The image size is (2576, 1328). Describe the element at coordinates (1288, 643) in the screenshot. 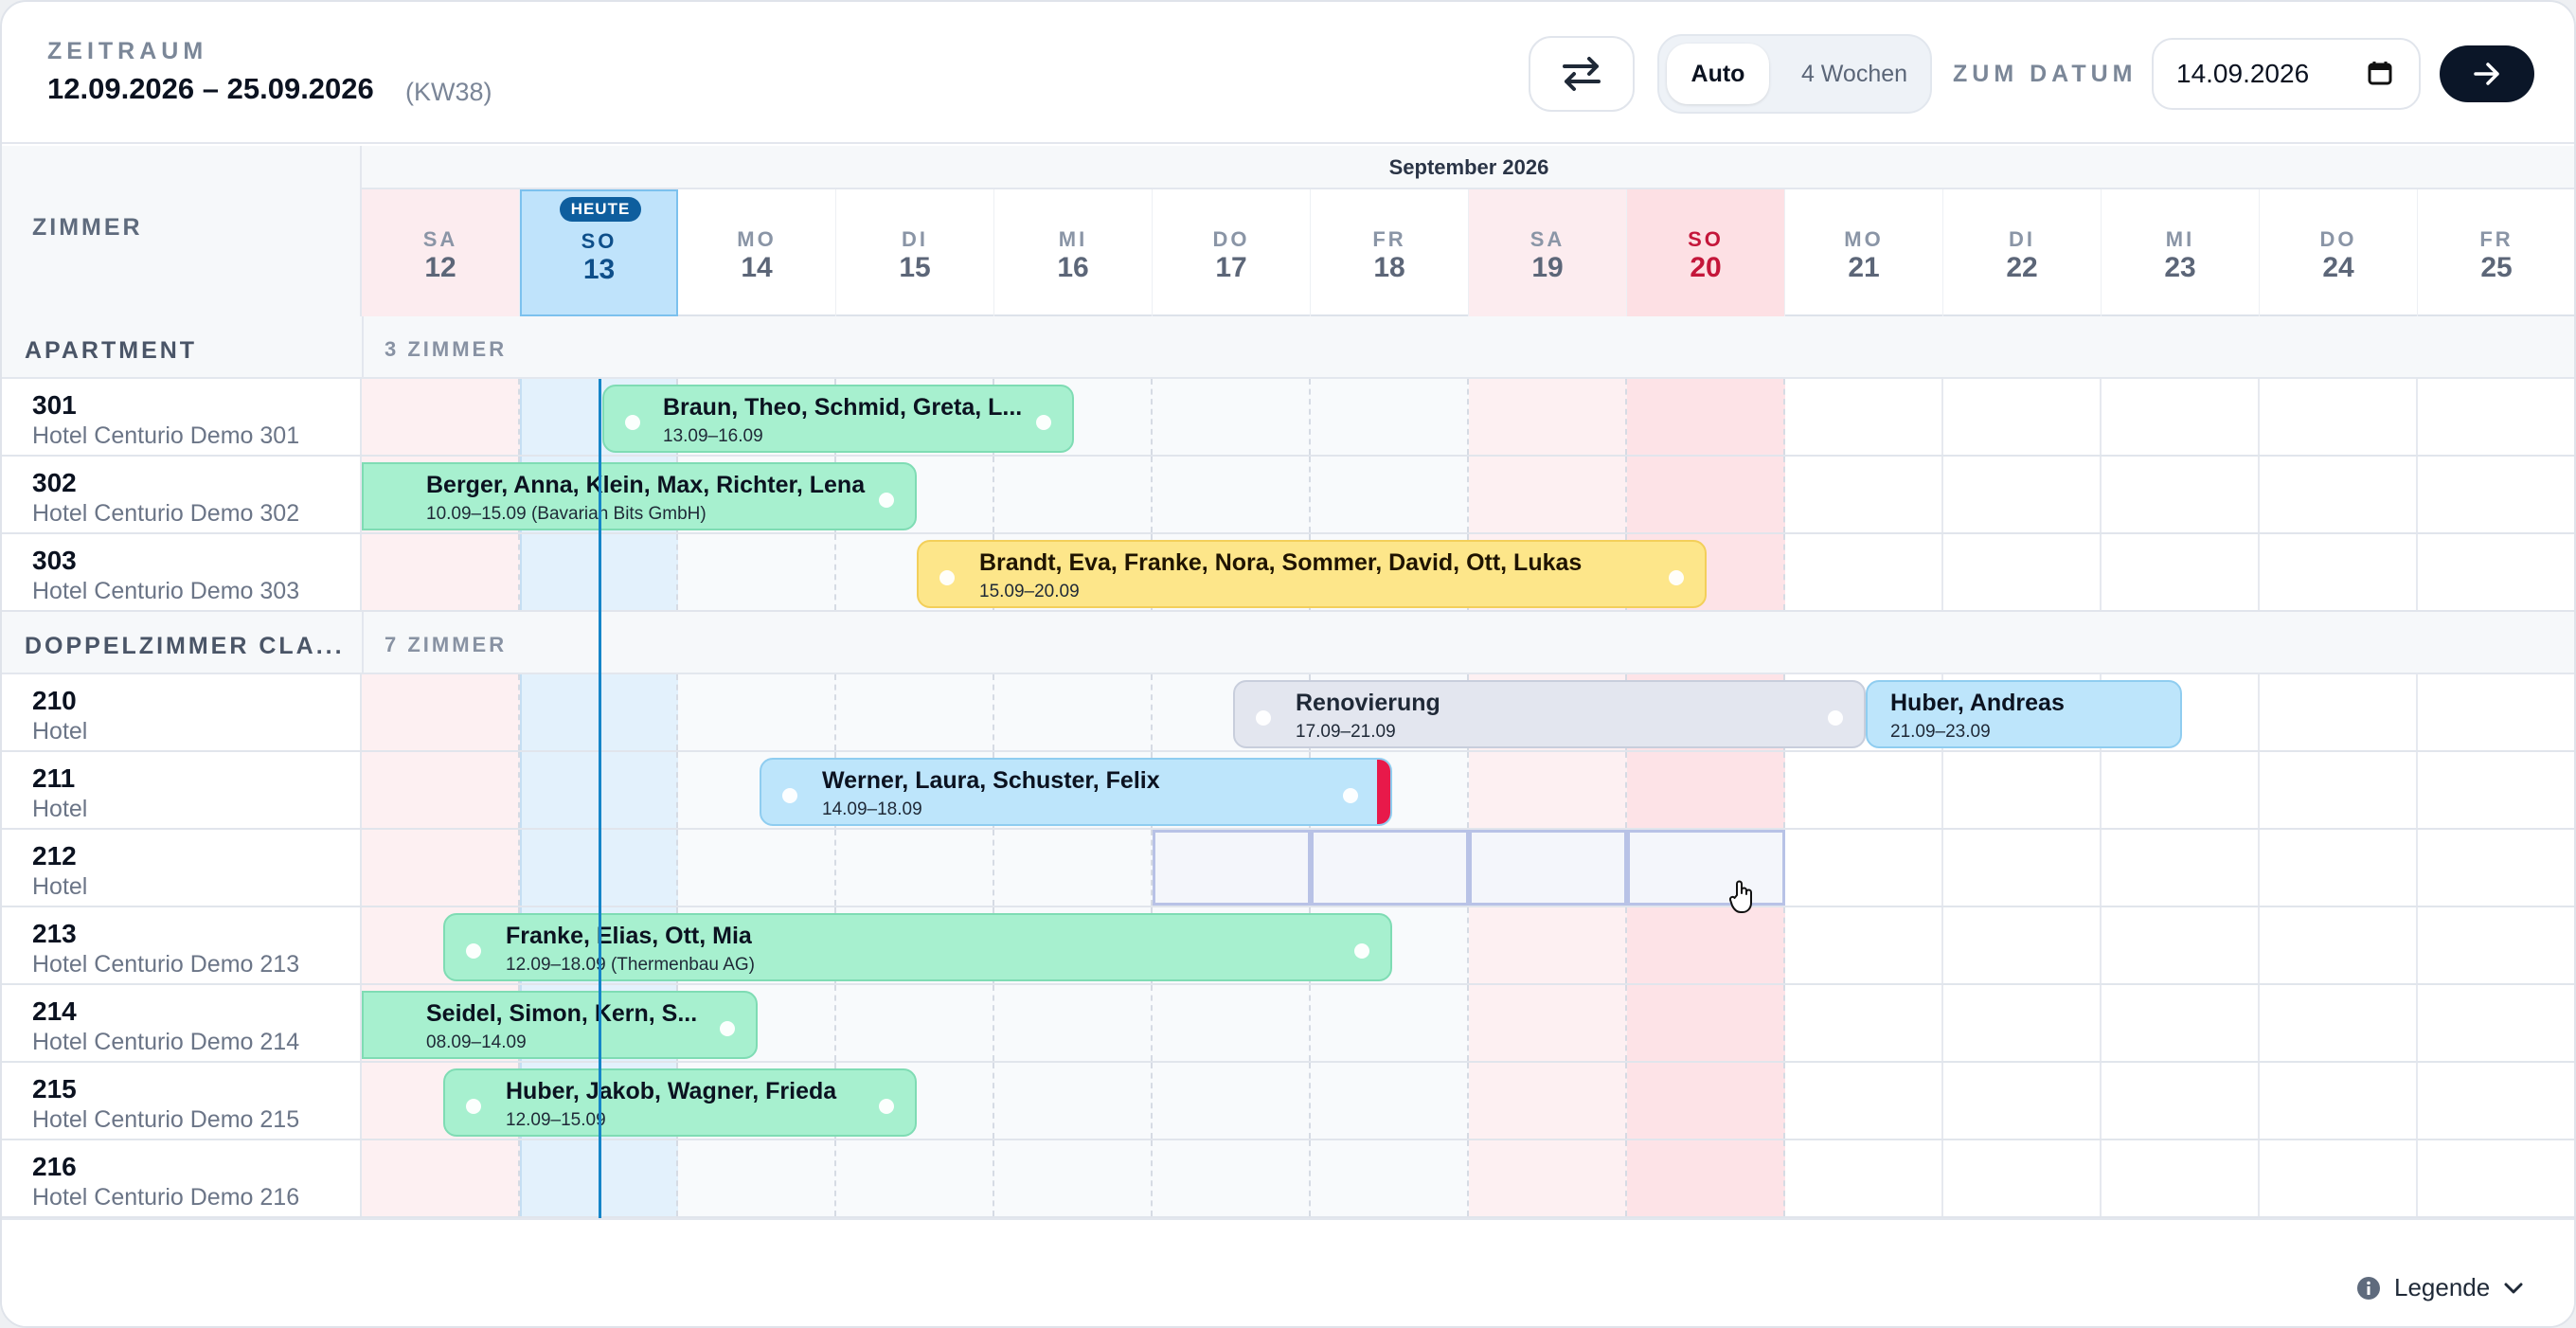

I see `room-group-header: DOPPELZIMMER CLA... 7 ZIMMER` at that location.